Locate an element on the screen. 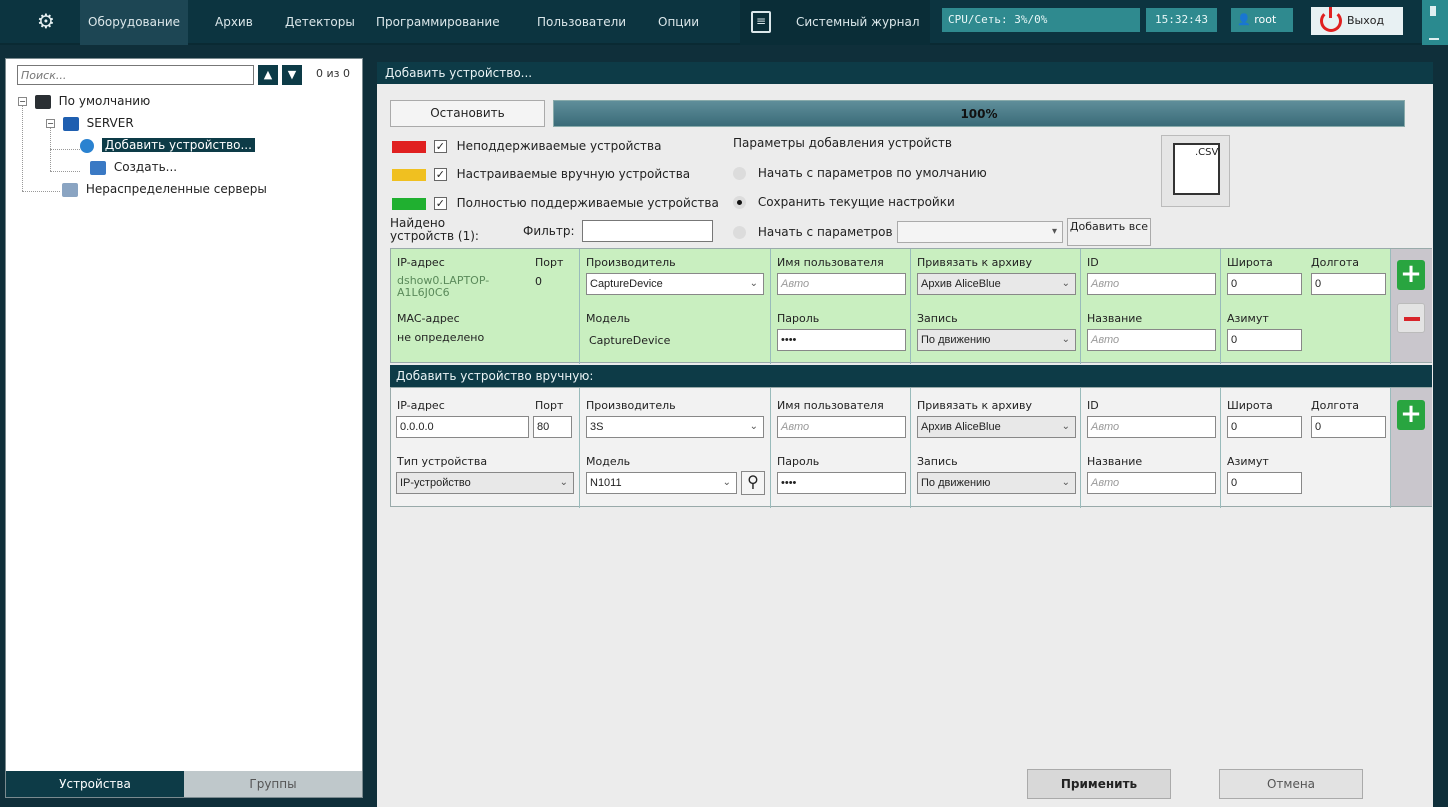  system-journal-button: ≡ Системный журнал is located at coordinates (835, 22).